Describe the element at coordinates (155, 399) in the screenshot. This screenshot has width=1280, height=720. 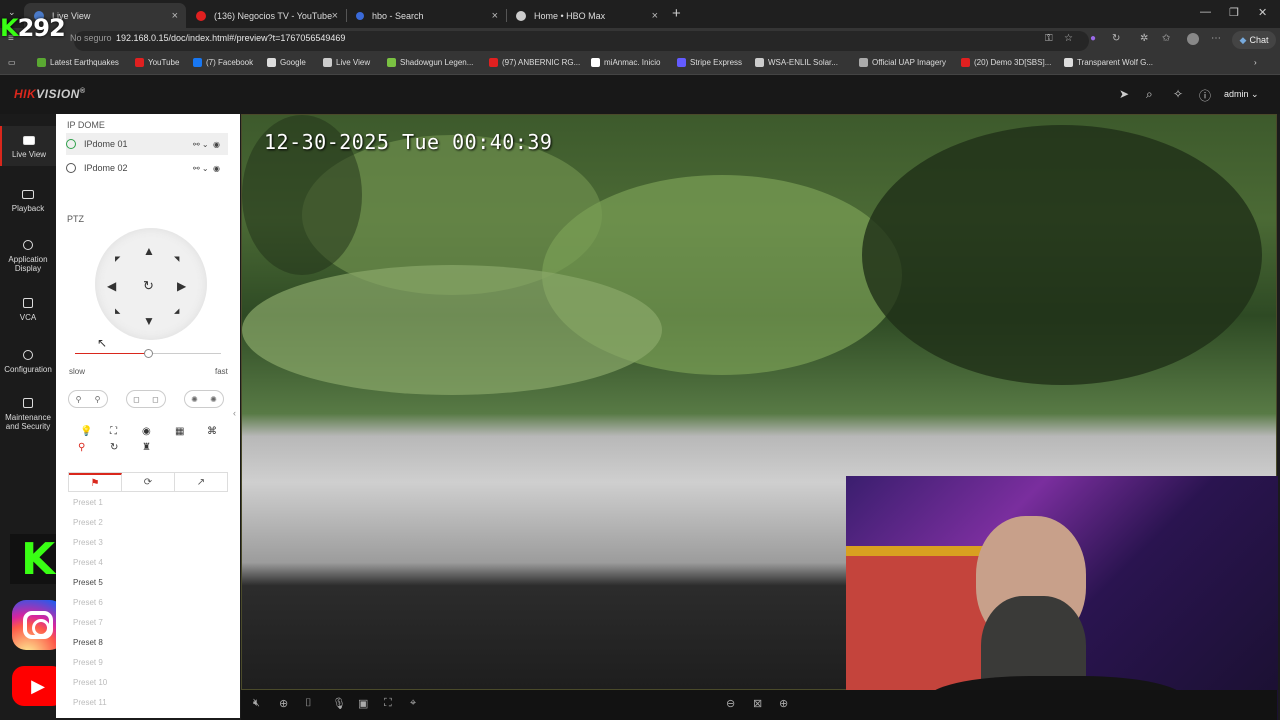
I see `focus-far-icon: ◻` at that location.